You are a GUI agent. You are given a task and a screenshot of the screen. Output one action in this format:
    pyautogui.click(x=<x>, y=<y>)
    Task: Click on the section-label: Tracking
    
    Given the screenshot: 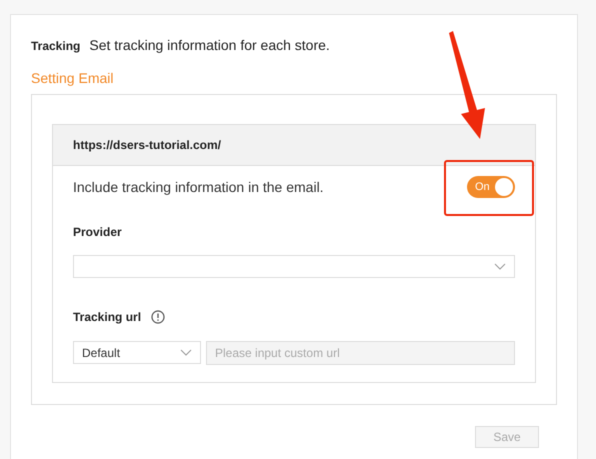 What is the action you would take?
    pyautogui.click(x=55, y=46)
    